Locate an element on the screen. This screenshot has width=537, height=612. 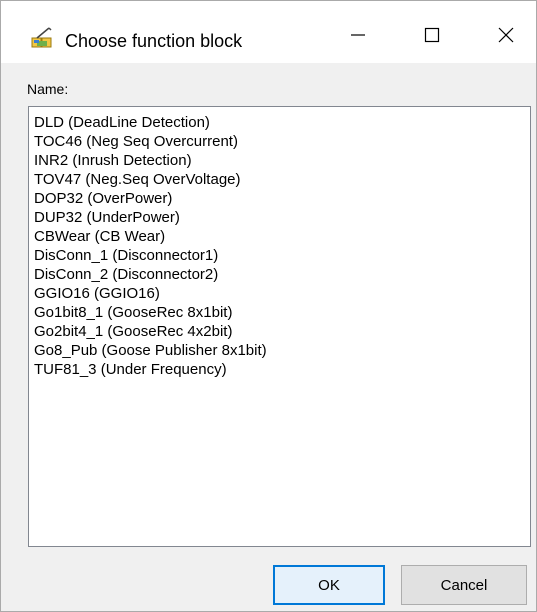
list-item: Go8_Pub (Goose Publisher 8x1bit) is located at coordinates (282, 350).